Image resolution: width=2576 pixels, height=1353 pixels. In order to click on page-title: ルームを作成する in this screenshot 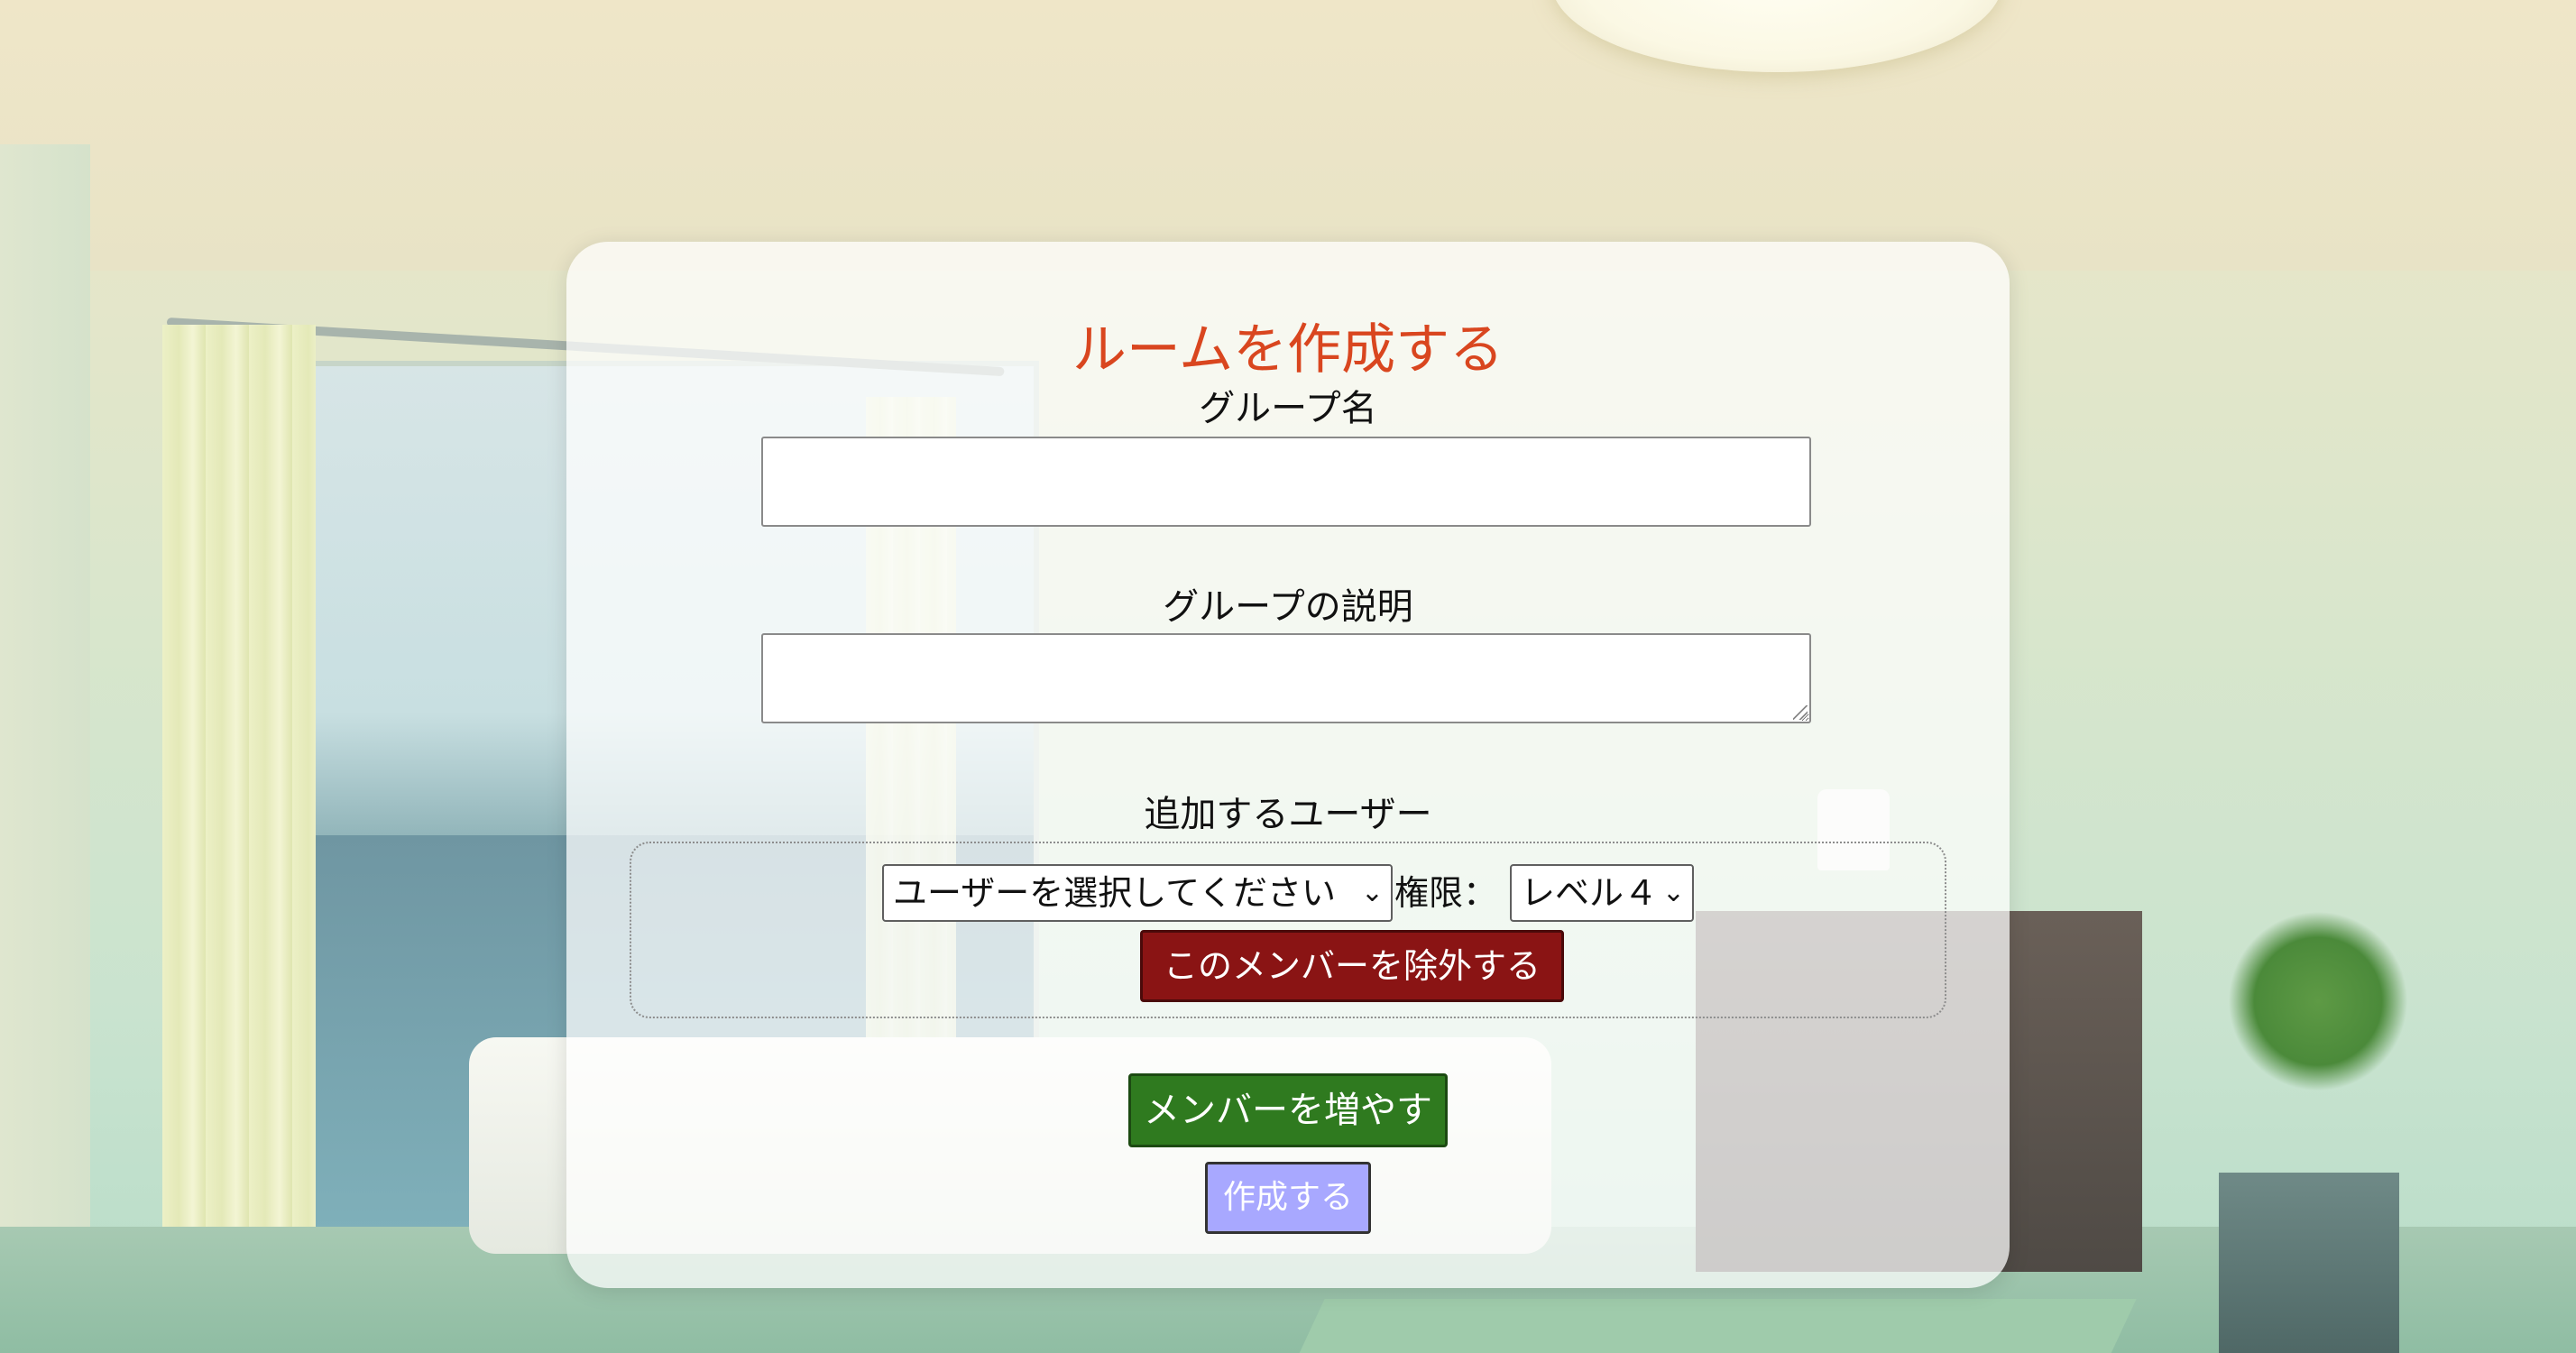, I will do `click(1288, 350)`.